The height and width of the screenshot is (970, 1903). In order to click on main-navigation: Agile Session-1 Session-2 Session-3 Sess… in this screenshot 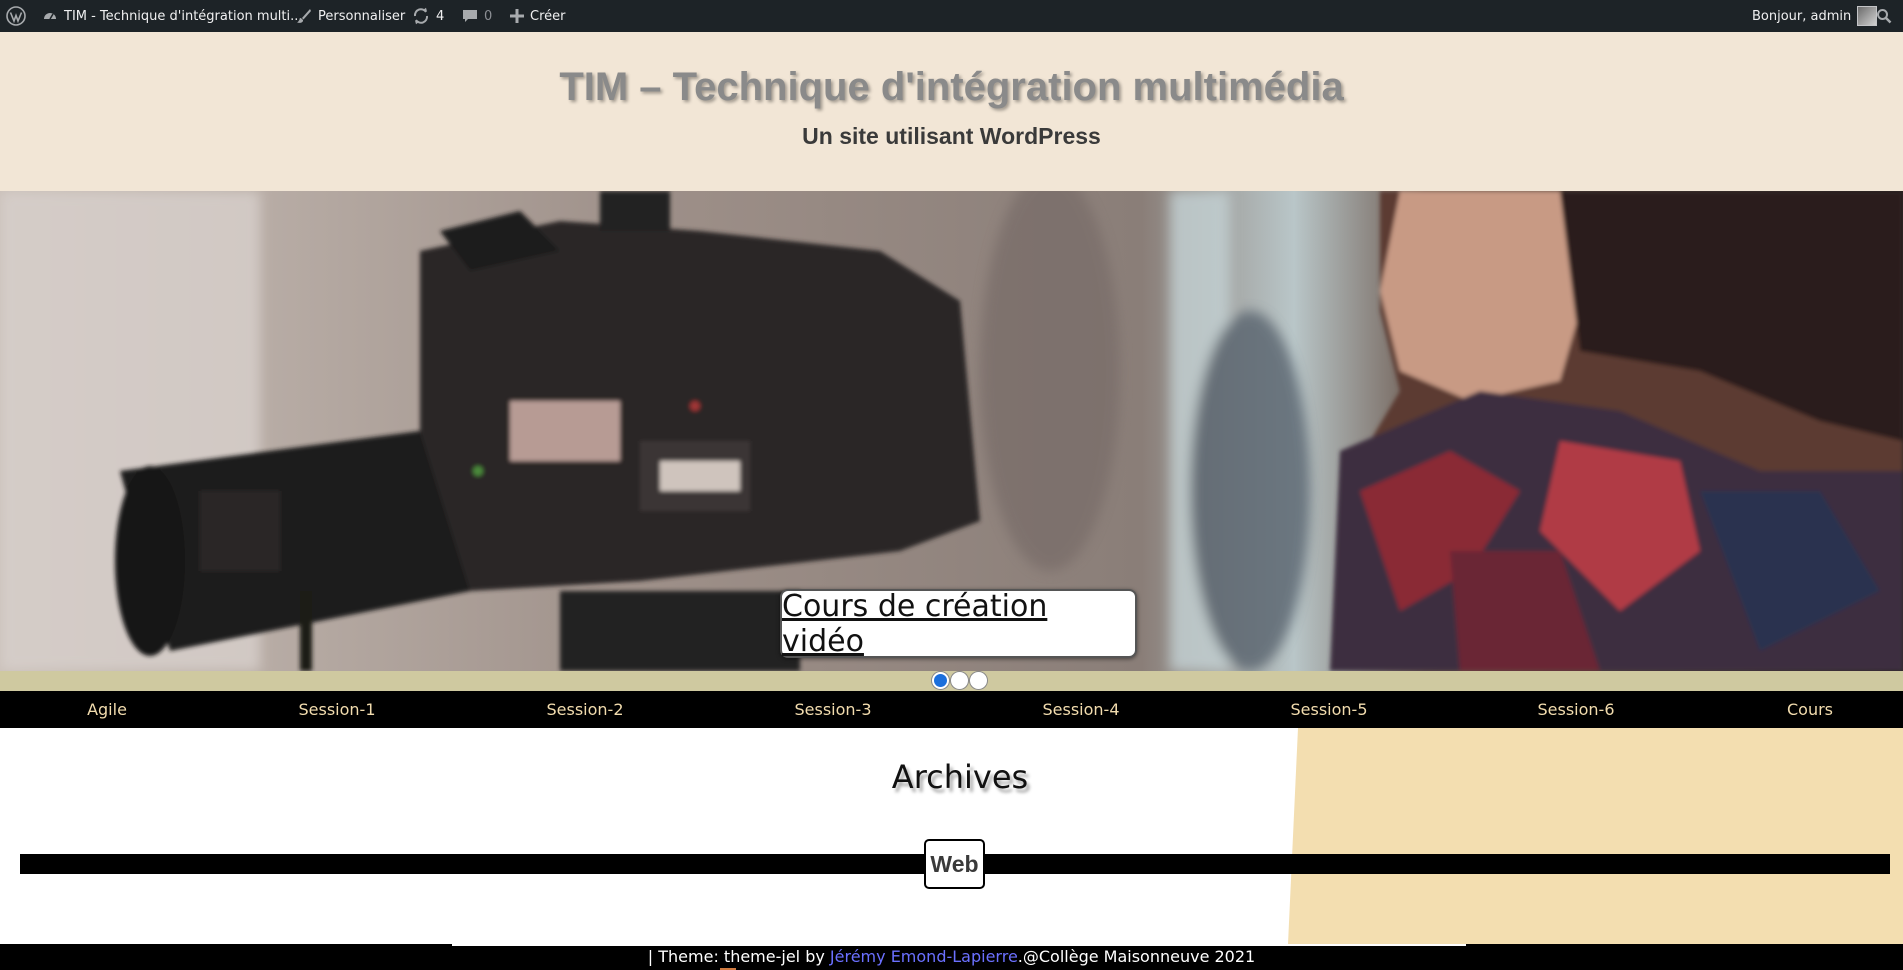, I will do `click(951, 709)`.